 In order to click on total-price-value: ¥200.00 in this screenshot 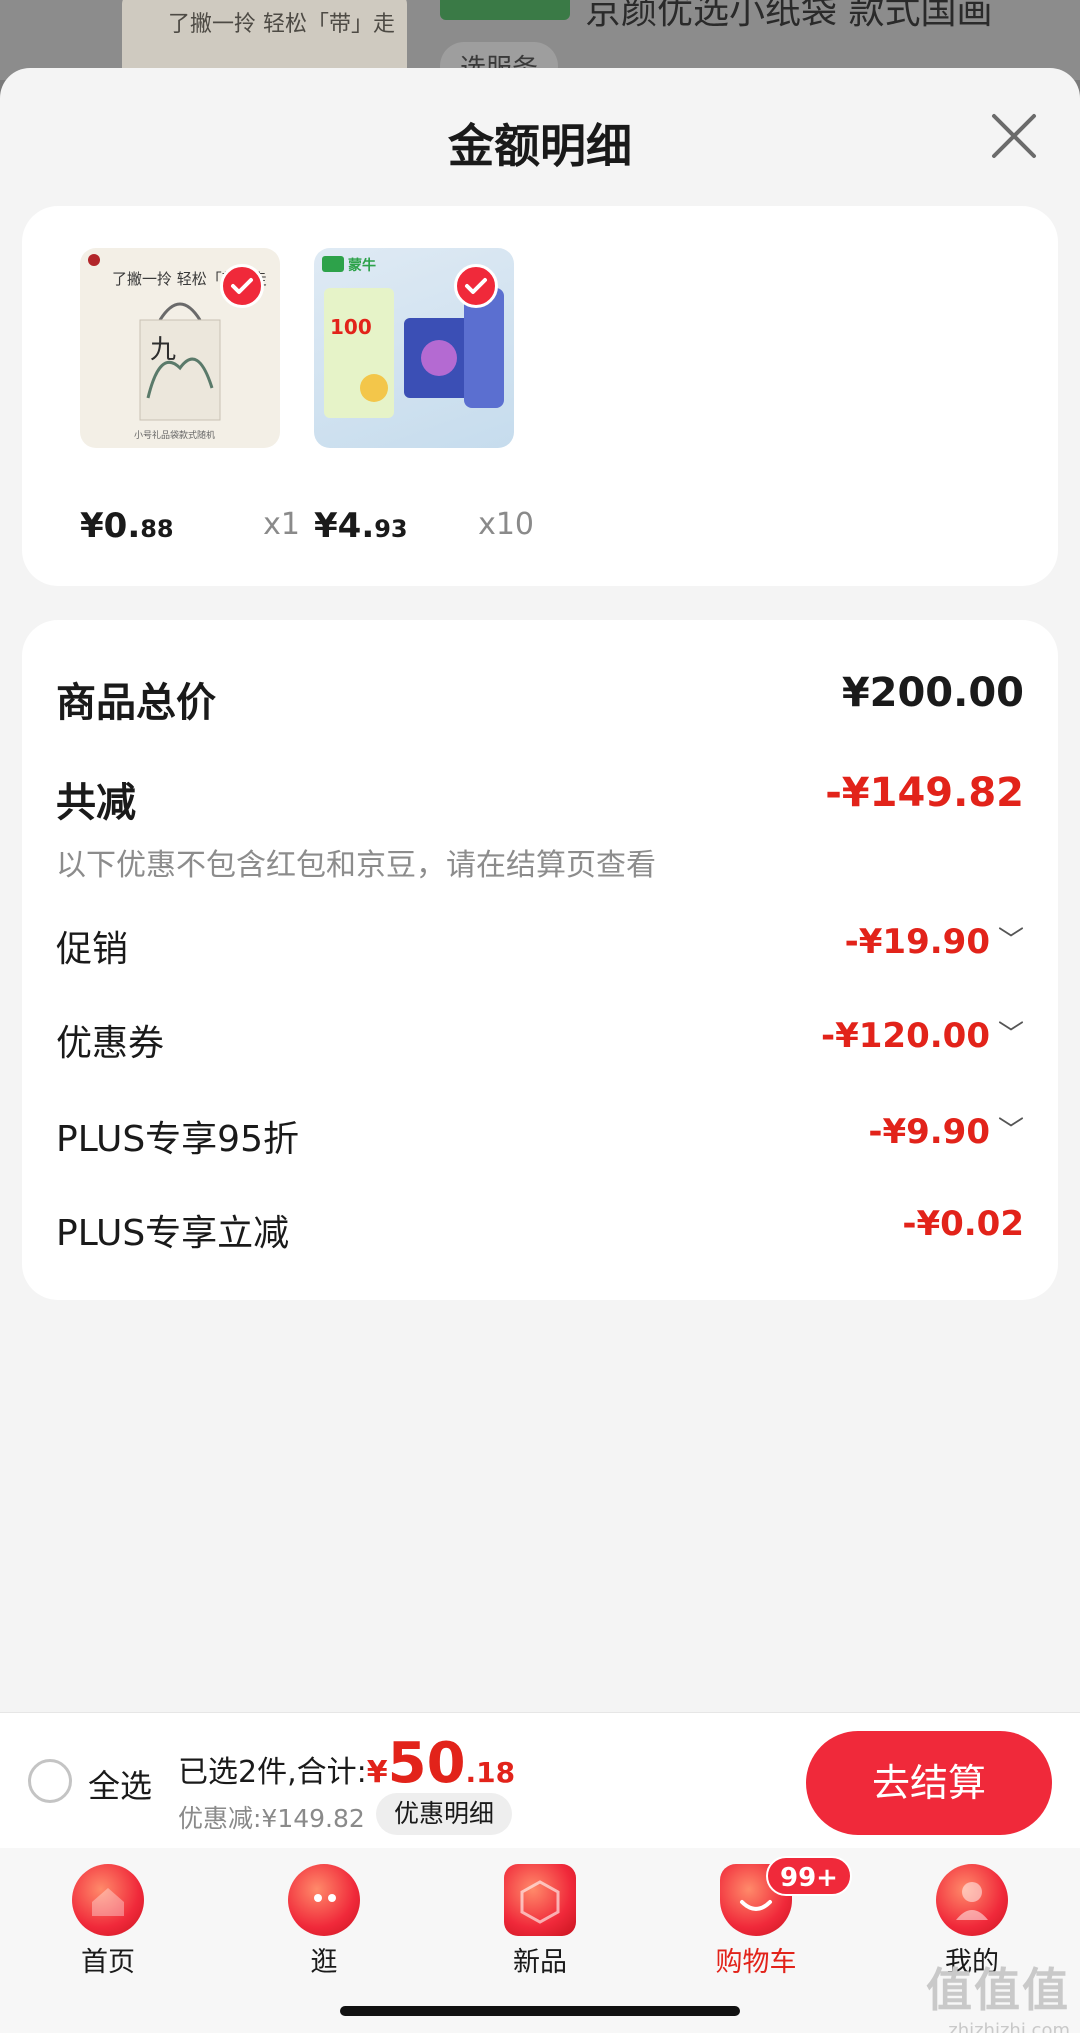, I will do `click(932, 693)`.